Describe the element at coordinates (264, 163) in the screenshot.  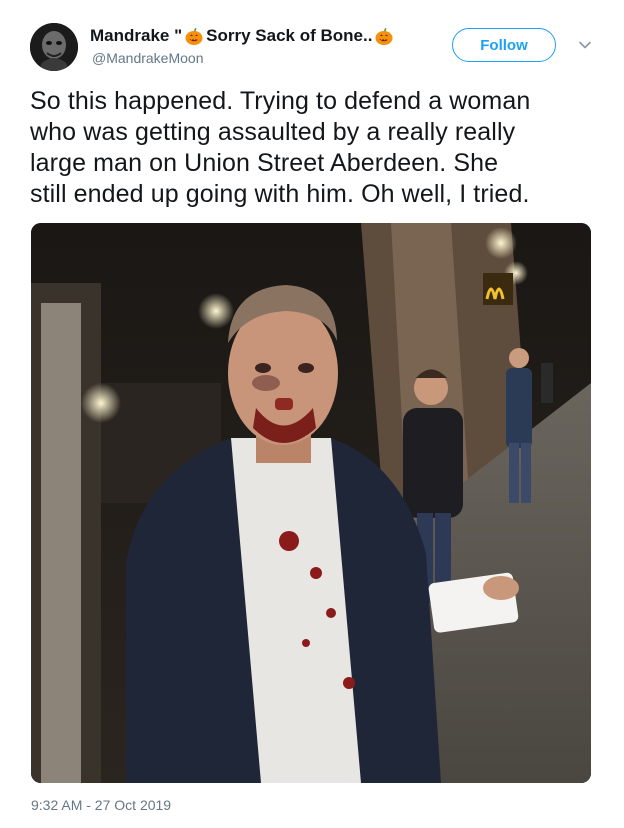
I see `tweet-text-line: large man on Union Street Aberdeen. She` at that location.